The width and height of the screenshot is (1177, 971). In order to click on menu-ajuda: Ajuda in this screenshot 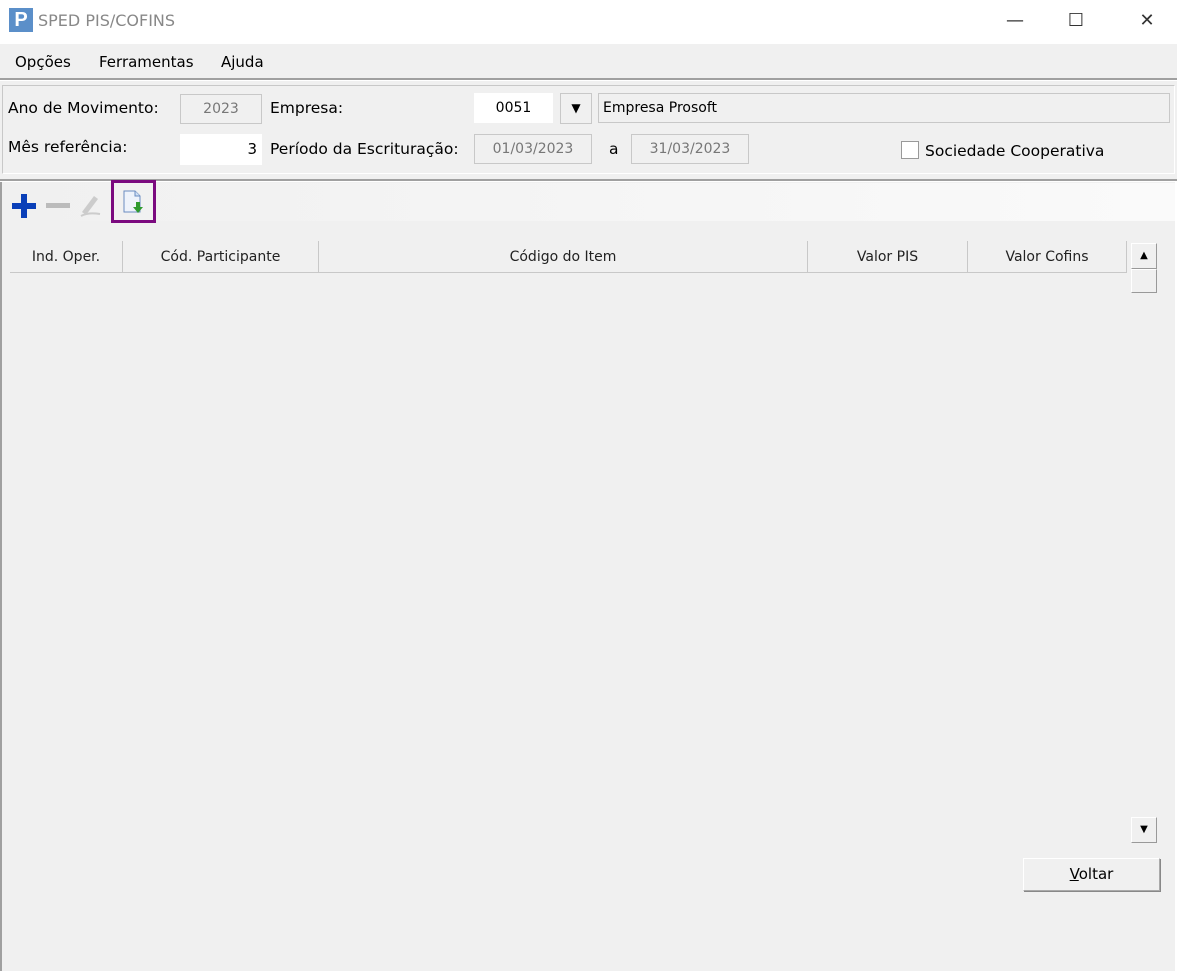, I will do `click(242, 62)`.